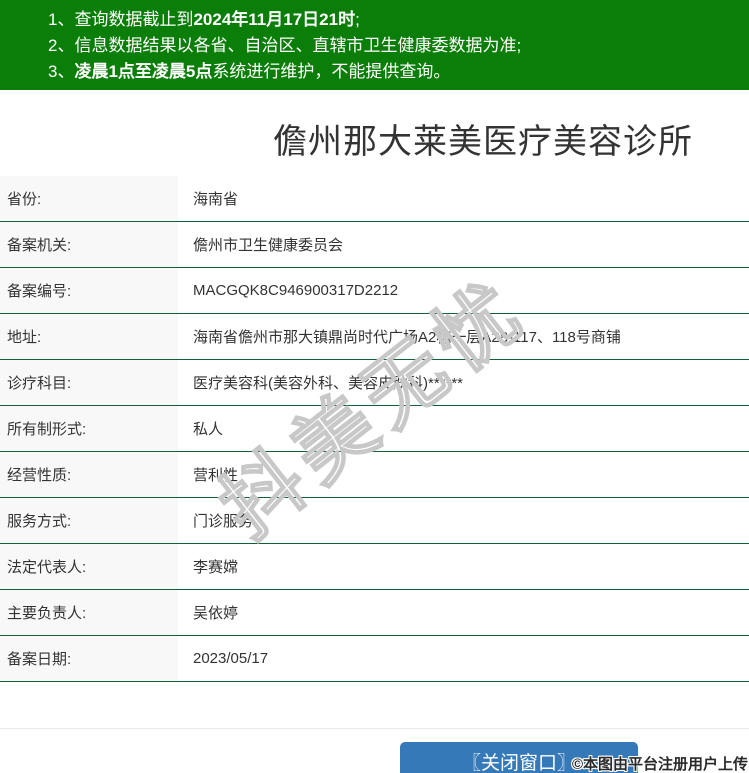 The width and height of the screenshot is (749, 773). I want to click on notice-text: 3、, so click(61, 71).